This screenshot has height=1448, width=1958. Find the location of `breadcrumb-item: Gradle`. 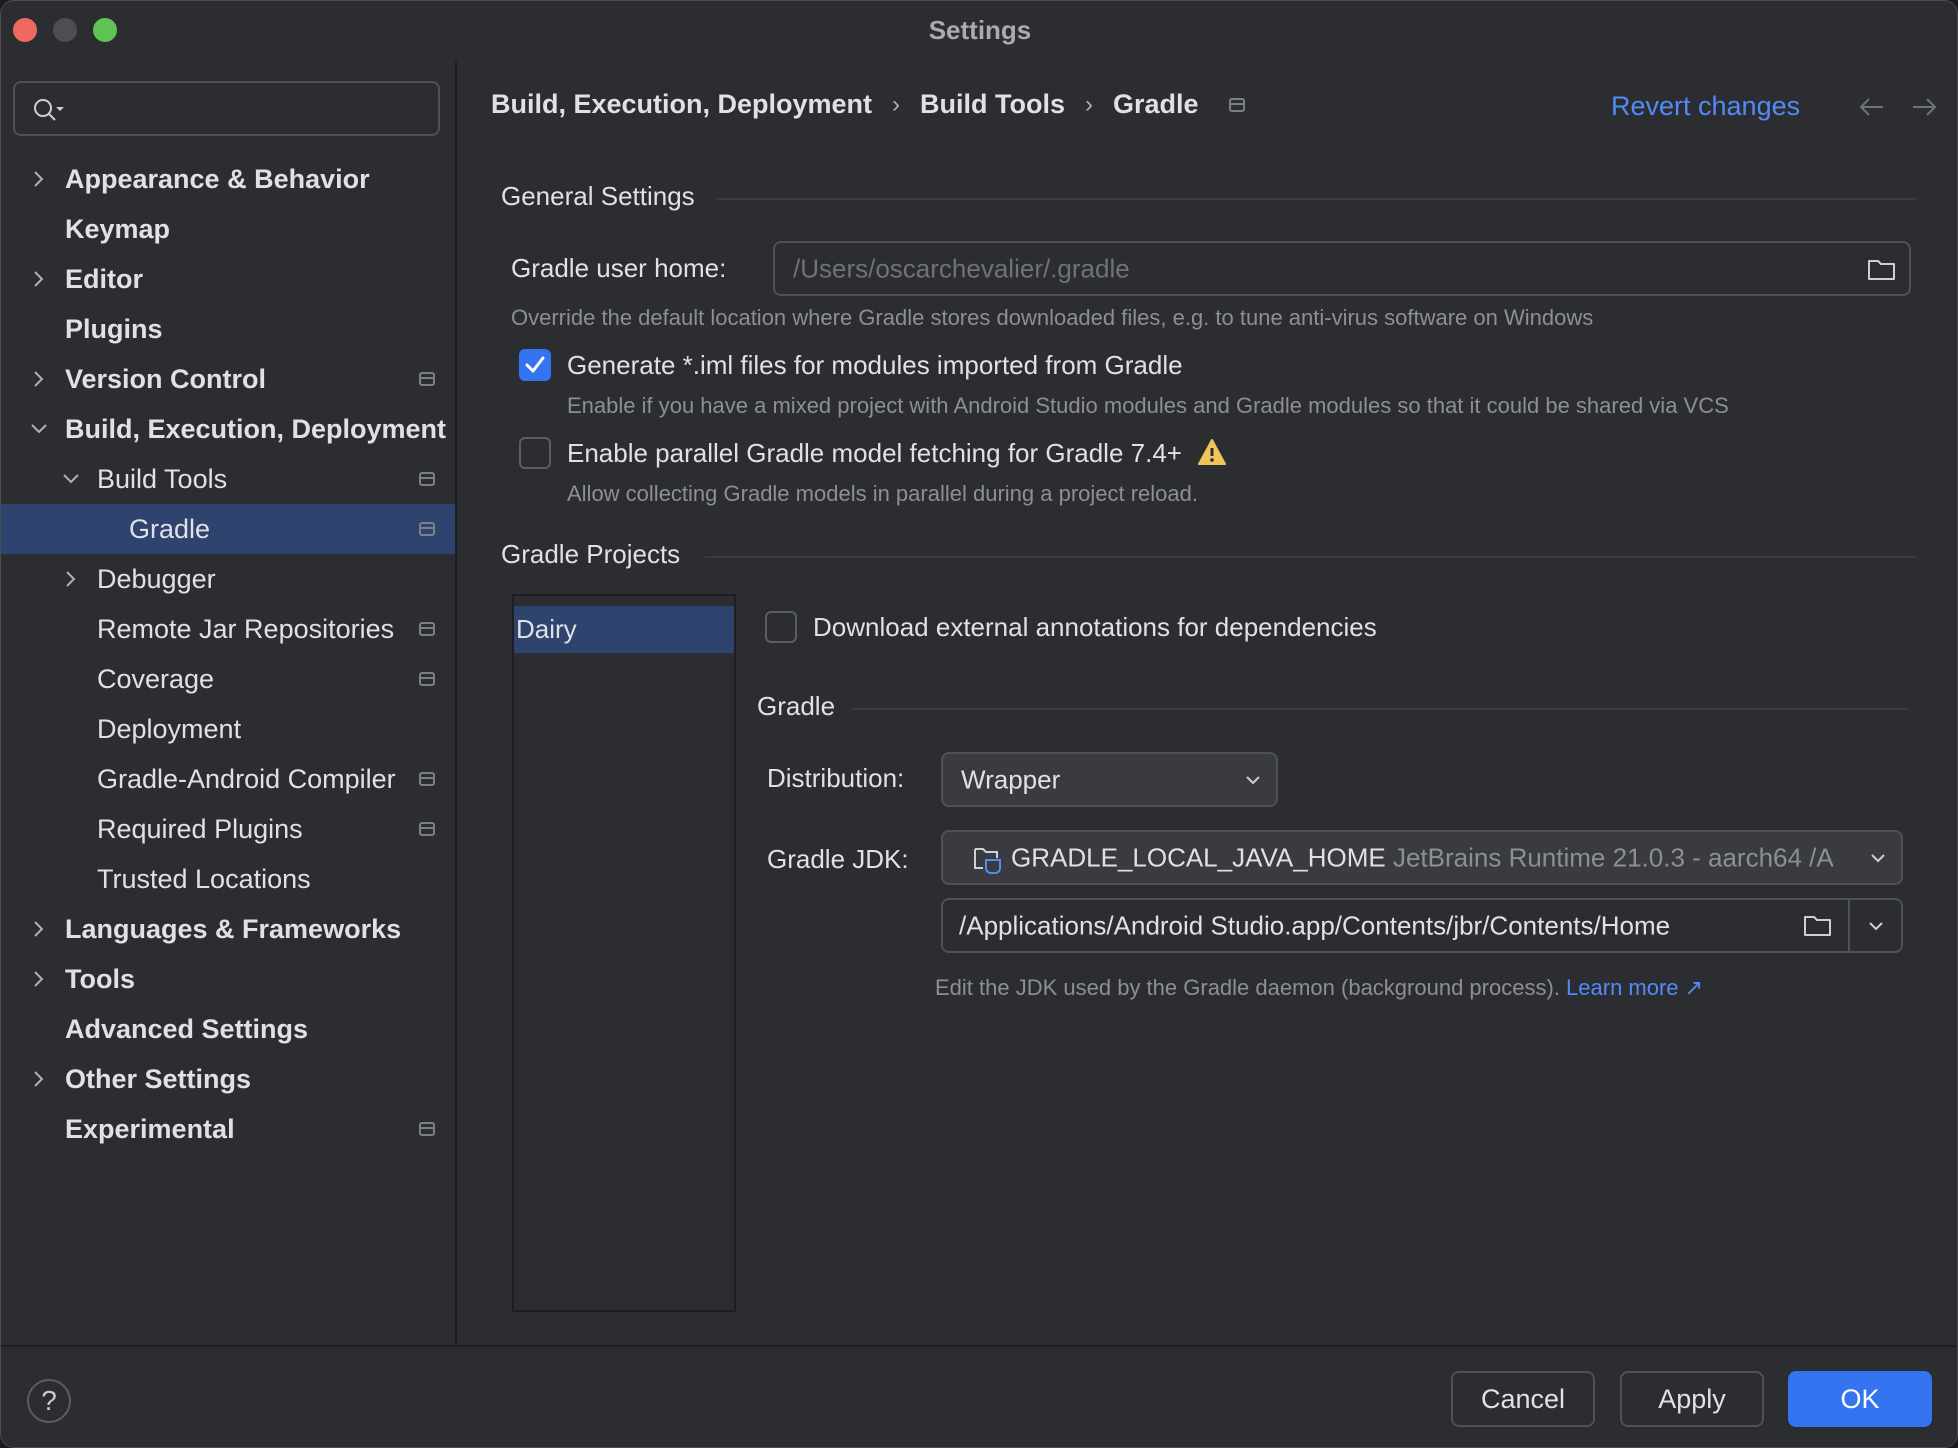

breadcrumb-item: Gradle is located at coordinates (1156, 104).